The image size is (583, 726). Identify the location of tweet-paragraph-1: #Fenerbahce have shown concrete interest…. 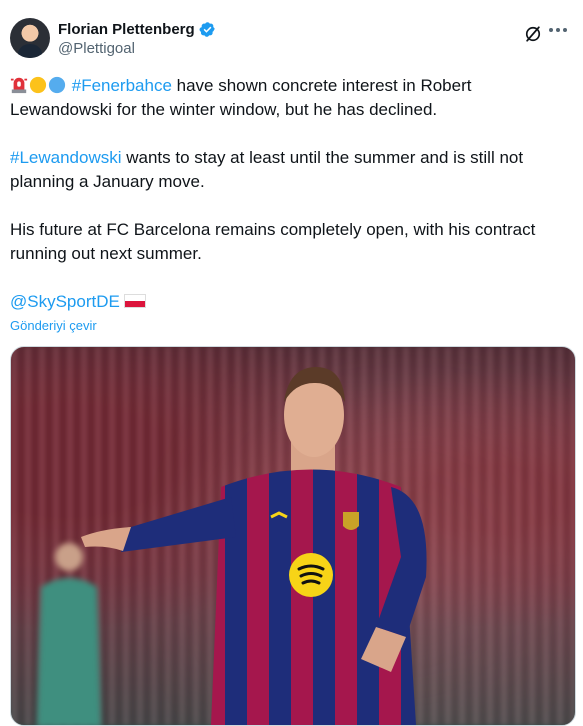
(290, 98).